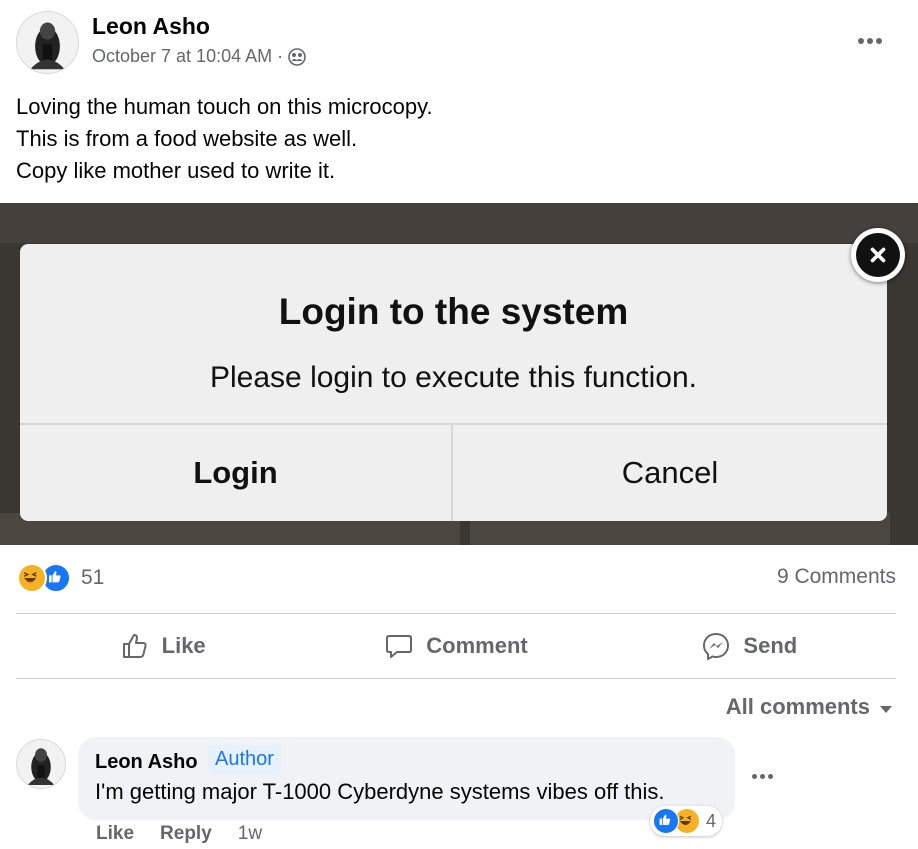 The image size is (918, 849). I want to click on dialog-cancel-button: Cancel, so click(670, 472).